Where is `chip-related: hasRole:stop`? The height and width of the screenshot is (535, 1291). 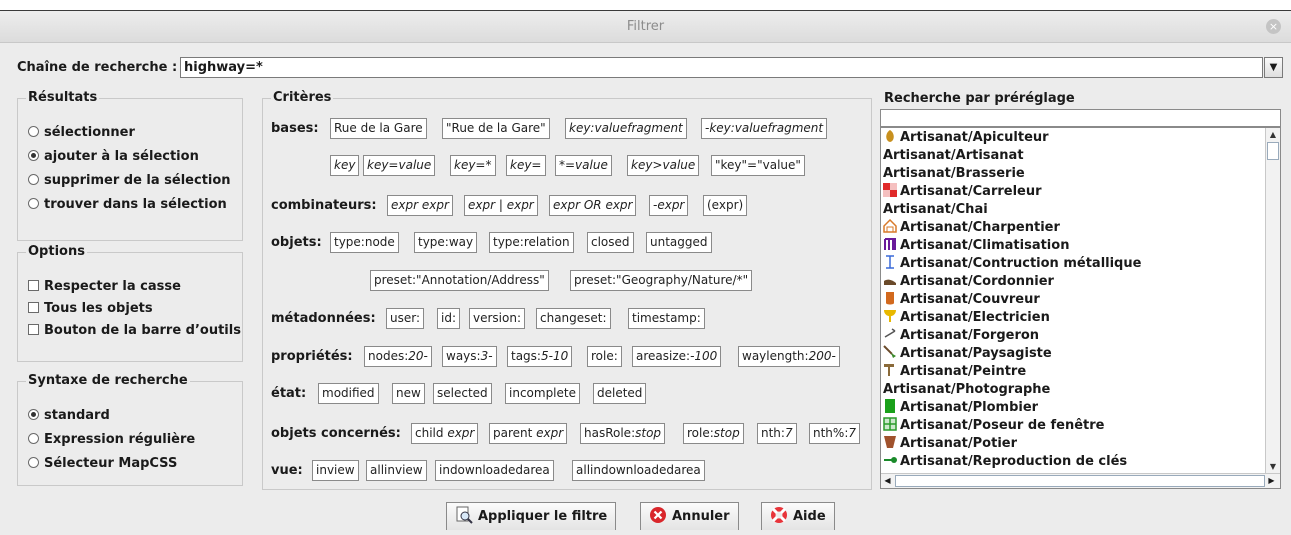 chip-related: hasRole:stop is located at coordinates (623, 433).